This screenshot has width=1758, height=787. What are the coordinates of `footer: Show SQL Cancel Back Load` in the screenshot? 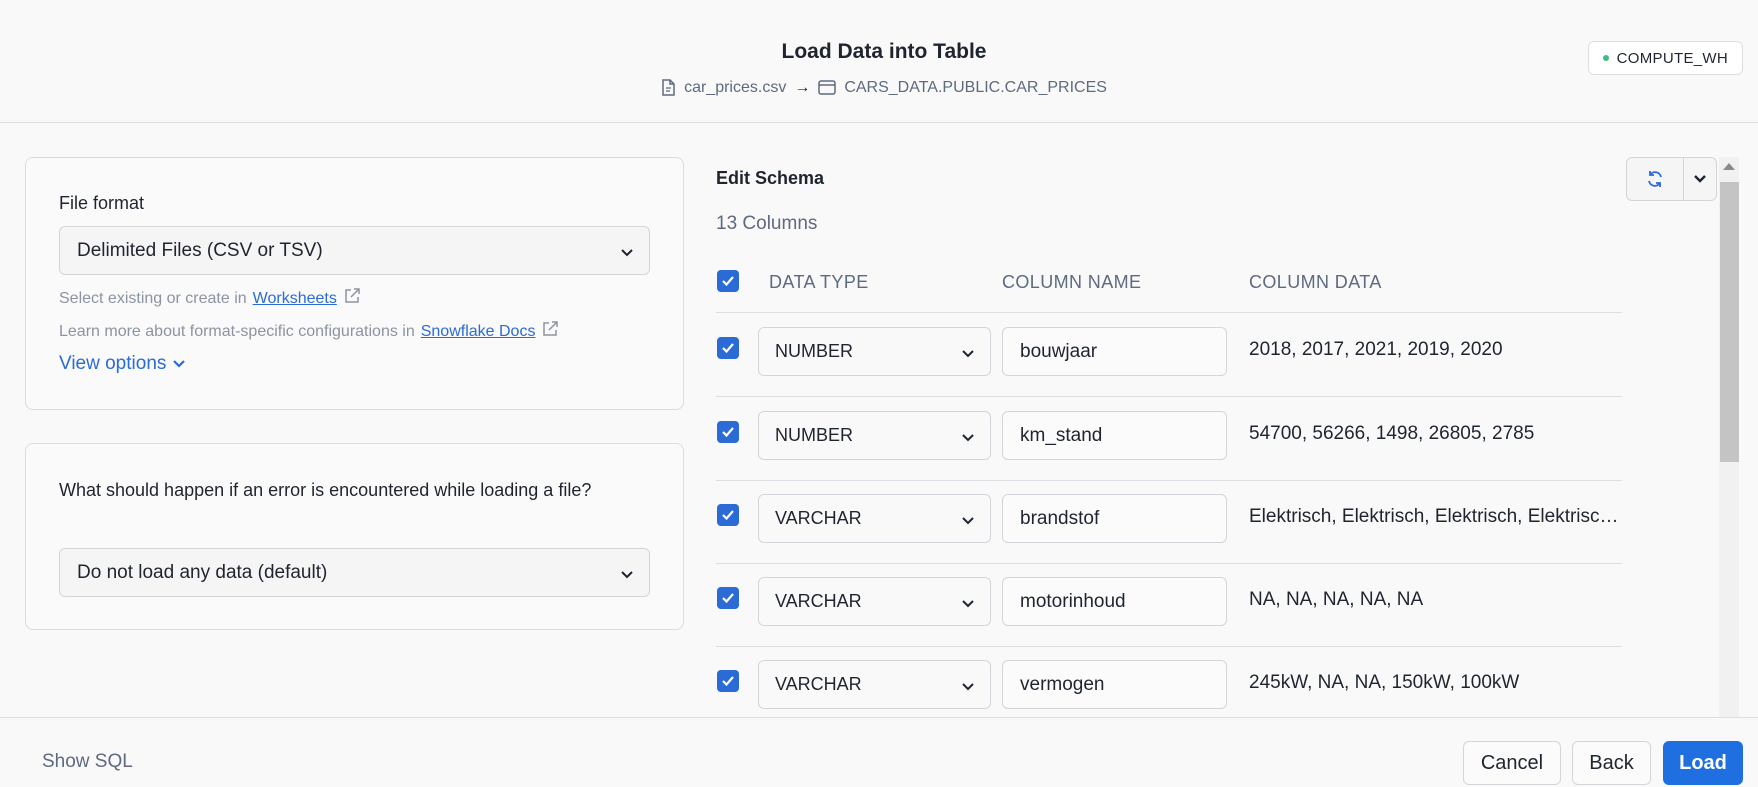 It's located at (879, 752).